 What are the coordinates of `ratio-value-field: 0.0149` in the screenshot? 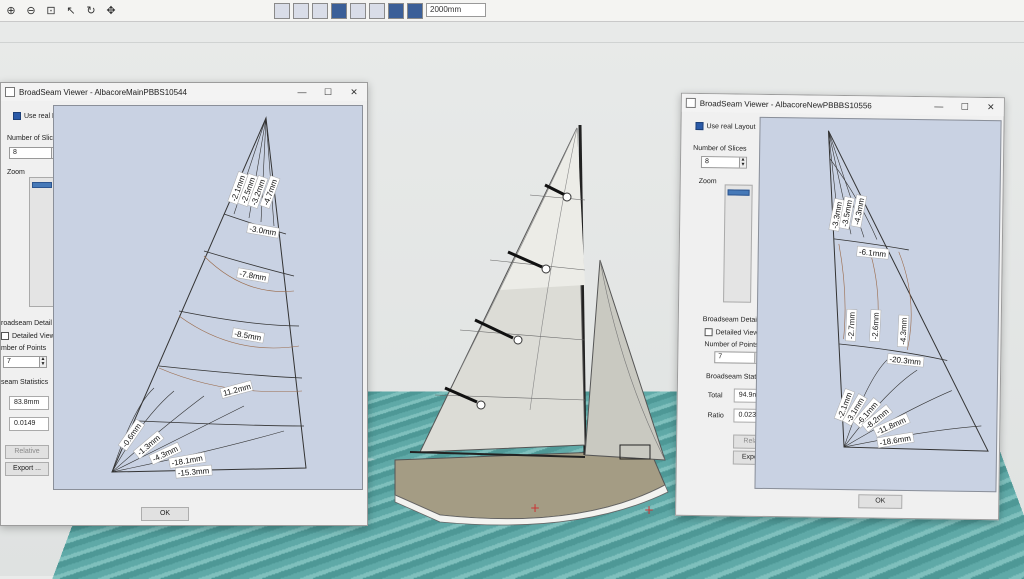 It's located at (29, 424).